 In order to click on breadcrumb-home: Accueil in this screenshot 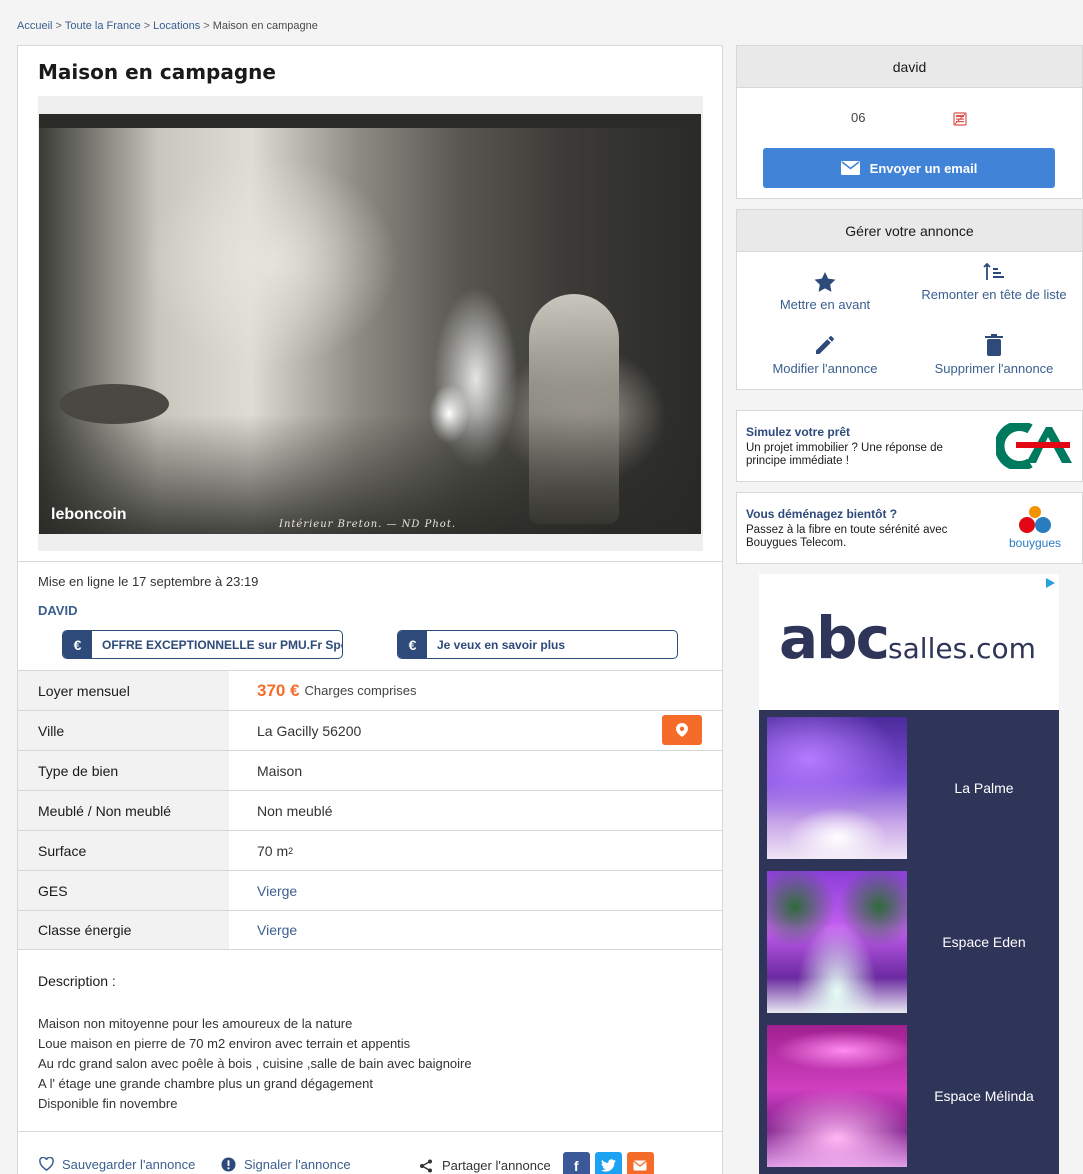, I will do `click(34, 26)`.